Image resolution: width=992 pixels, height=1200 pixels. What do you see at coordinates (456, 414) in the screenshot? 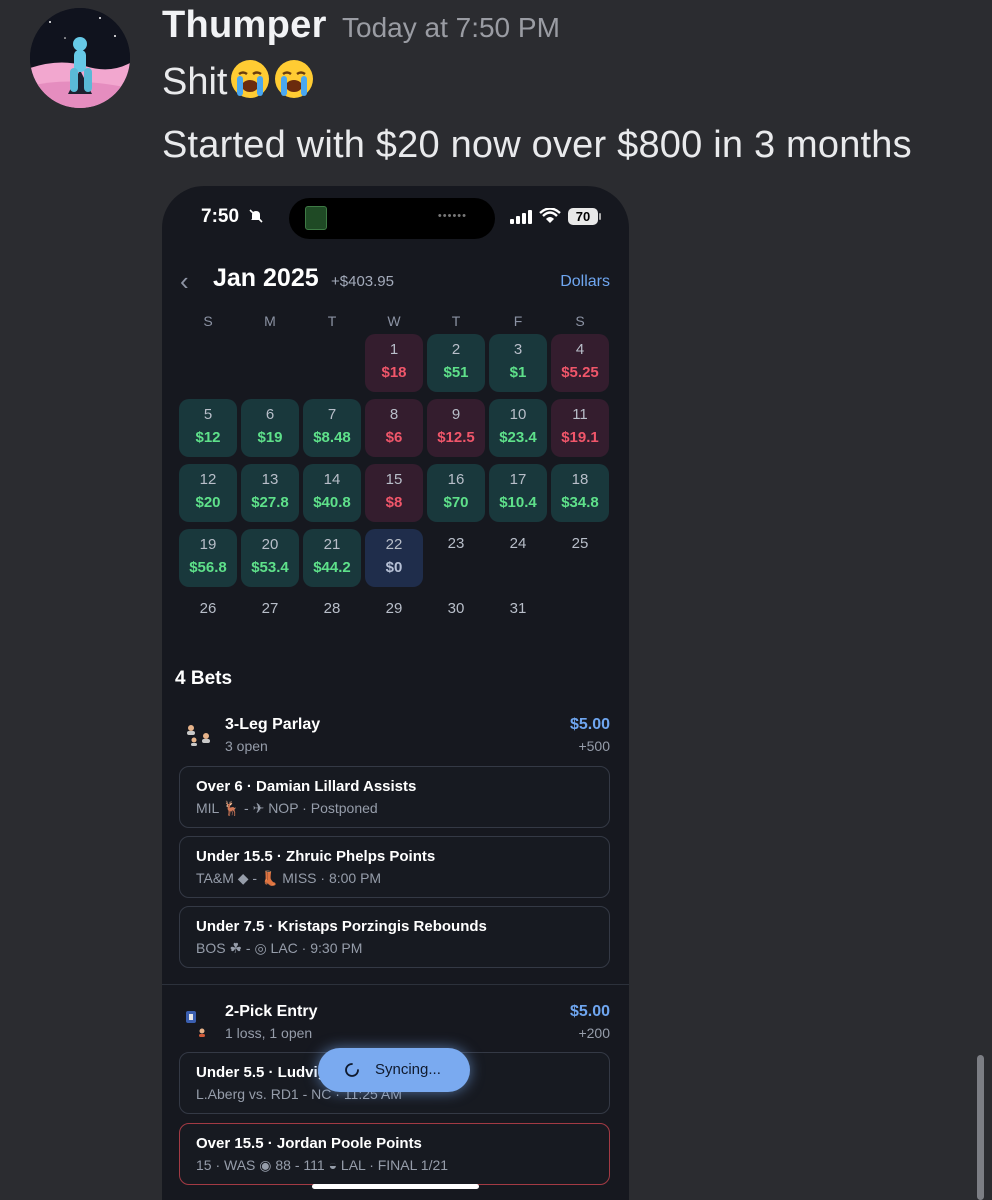
I see `day-number: 9` at bounding box center [456, 414].